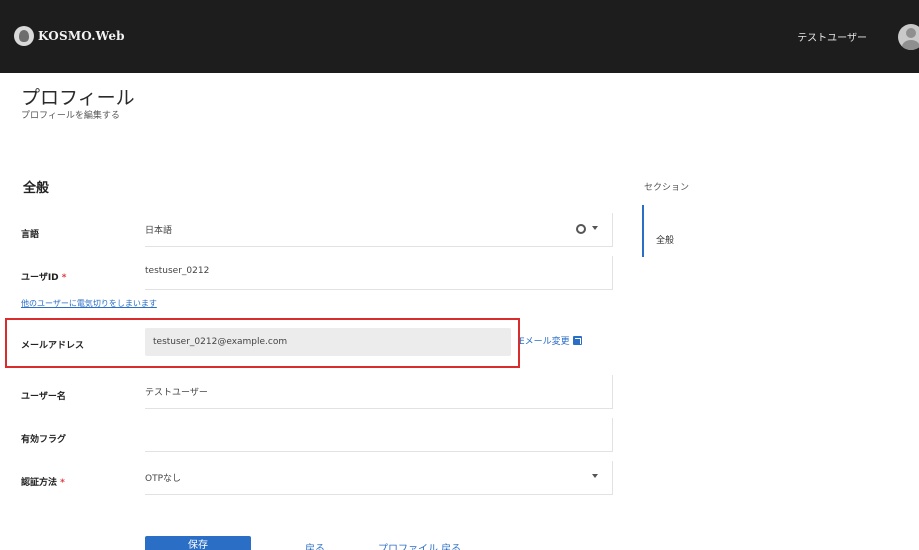  I want to click on email-field: testuser_0212@example.com, so click(328, 342).